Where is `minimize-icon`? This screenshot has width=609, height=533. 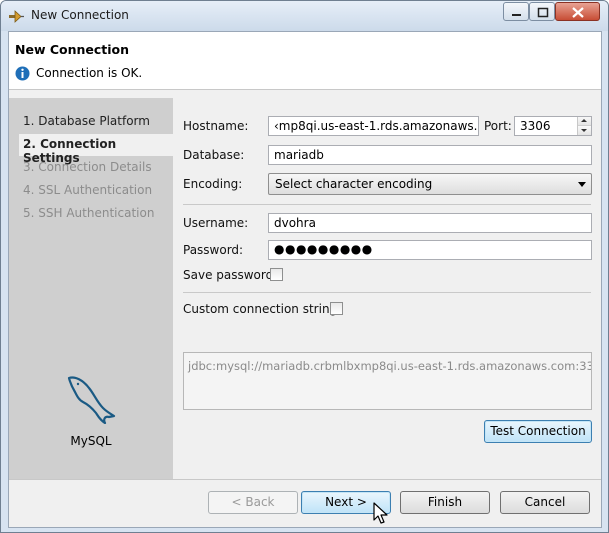
minimize-icon is located at coordinates (516, 15).